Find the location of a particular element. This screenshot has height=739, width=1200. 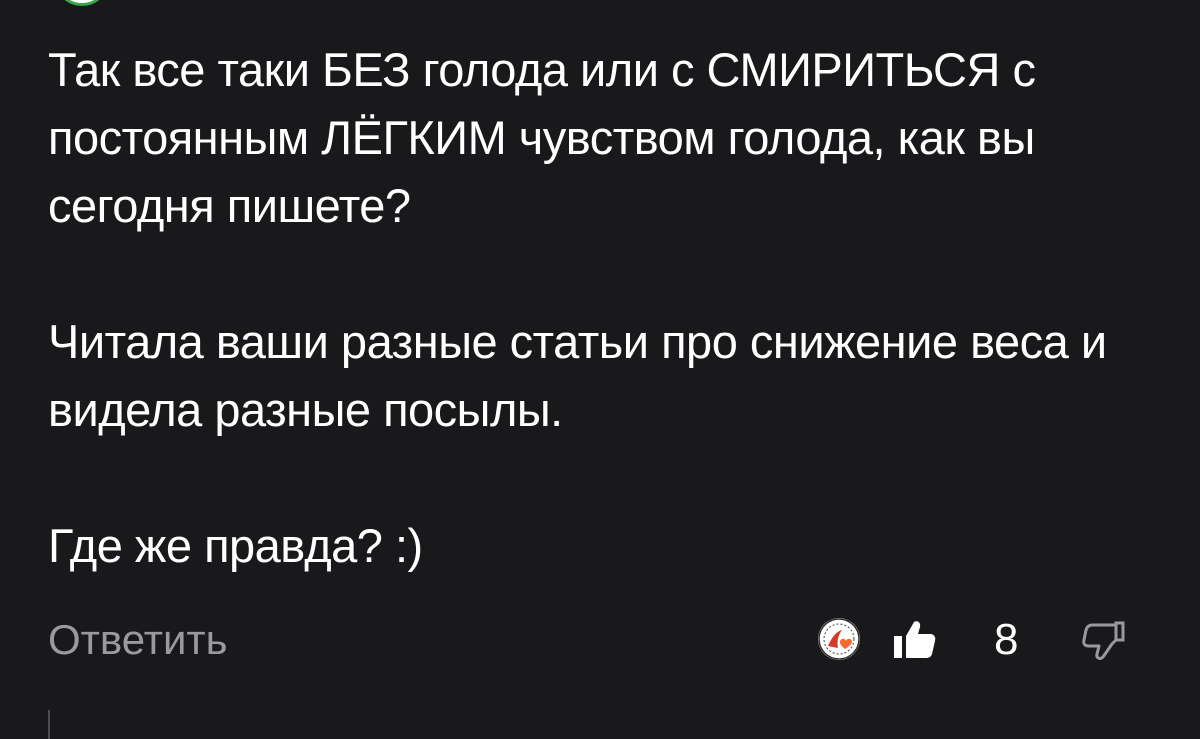

thumbs-up-icon is located at coordinates (915, 639).